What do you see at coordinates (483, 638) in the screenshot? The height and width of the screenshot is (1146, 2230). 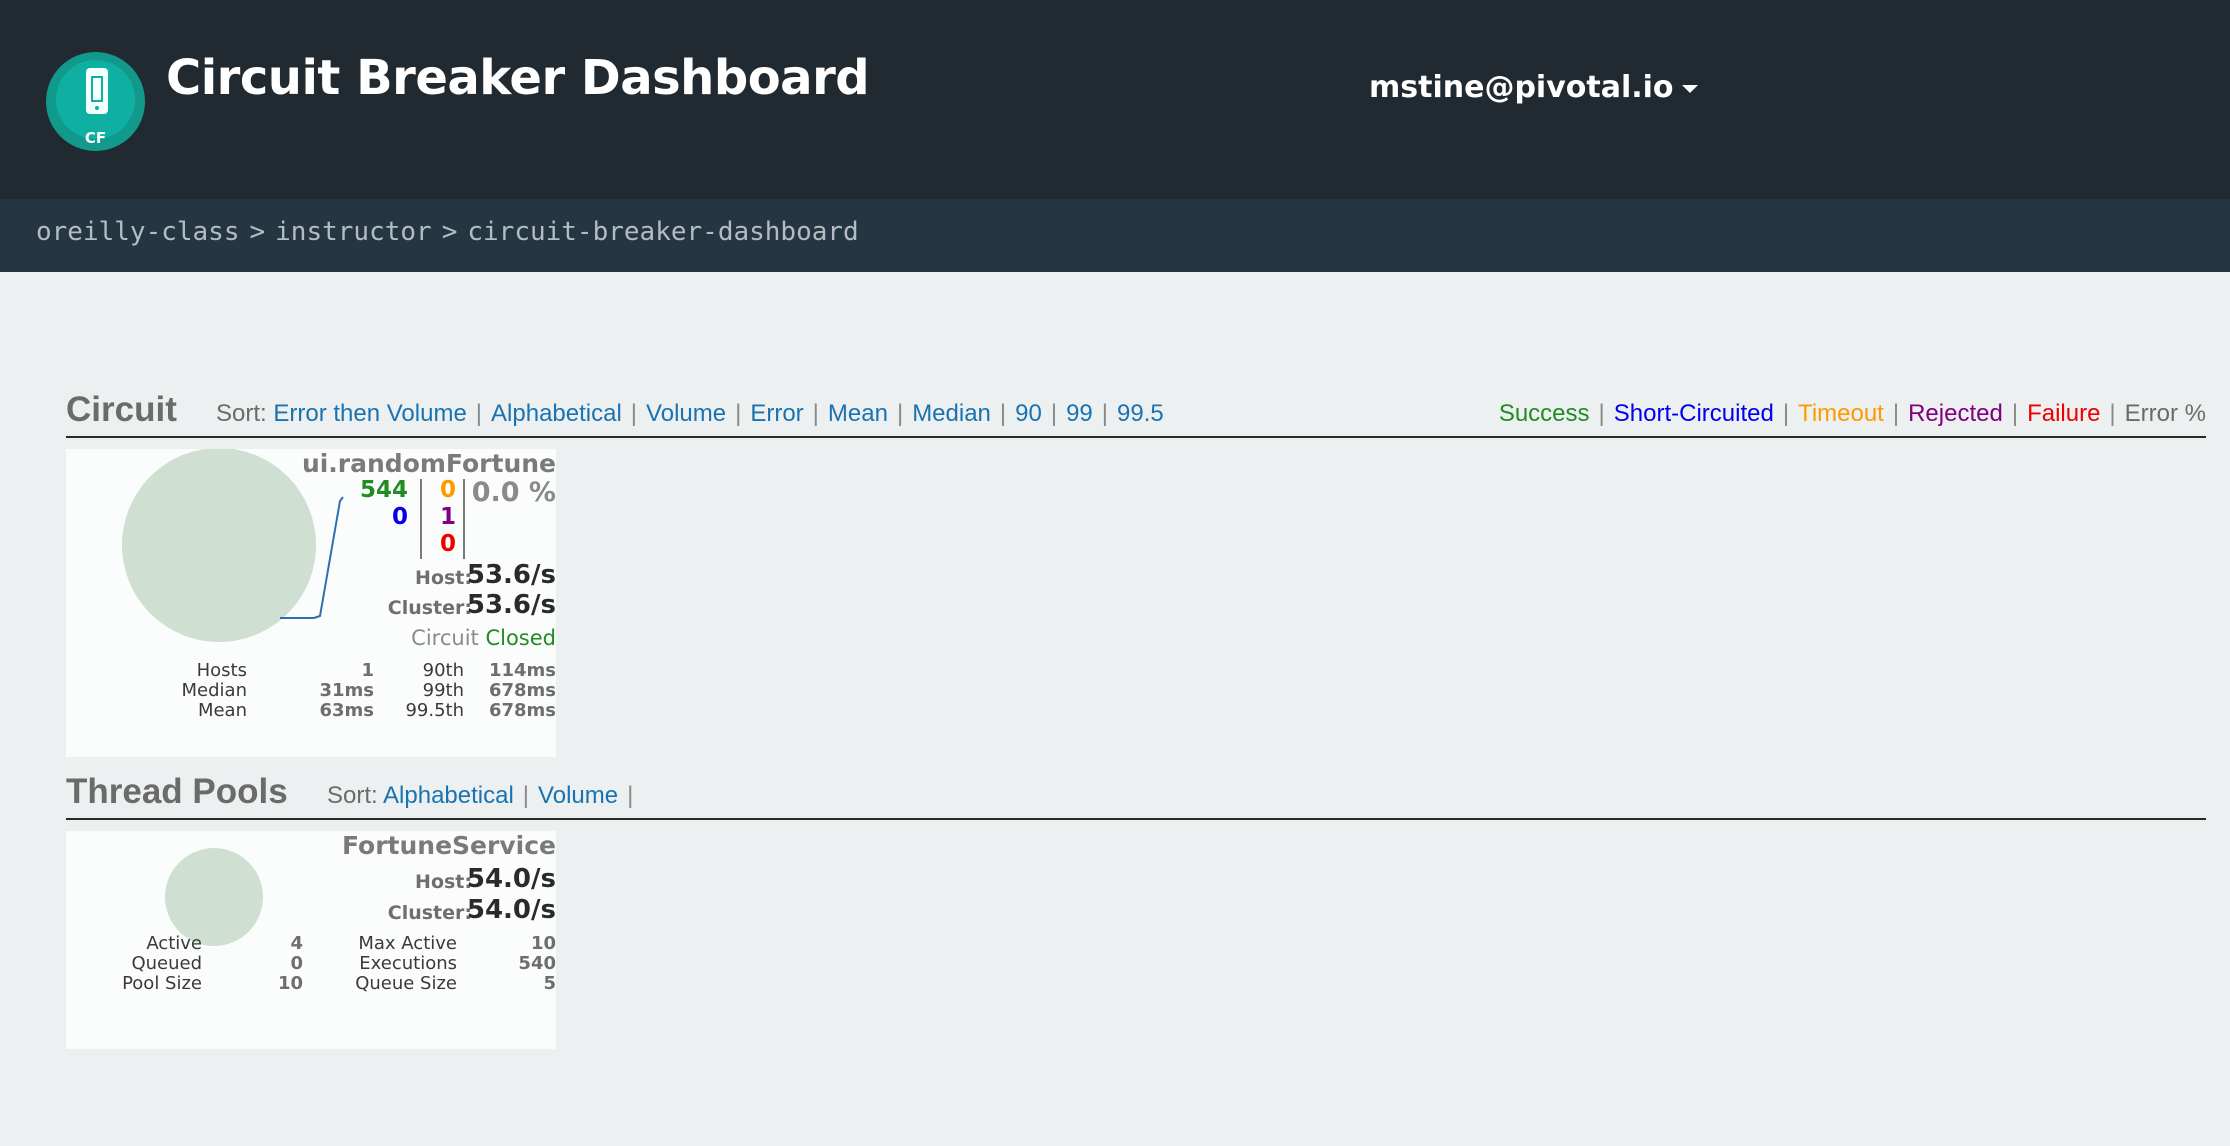 I see `circuit-status: Circuit Closed` at bounding box center [483, 638].